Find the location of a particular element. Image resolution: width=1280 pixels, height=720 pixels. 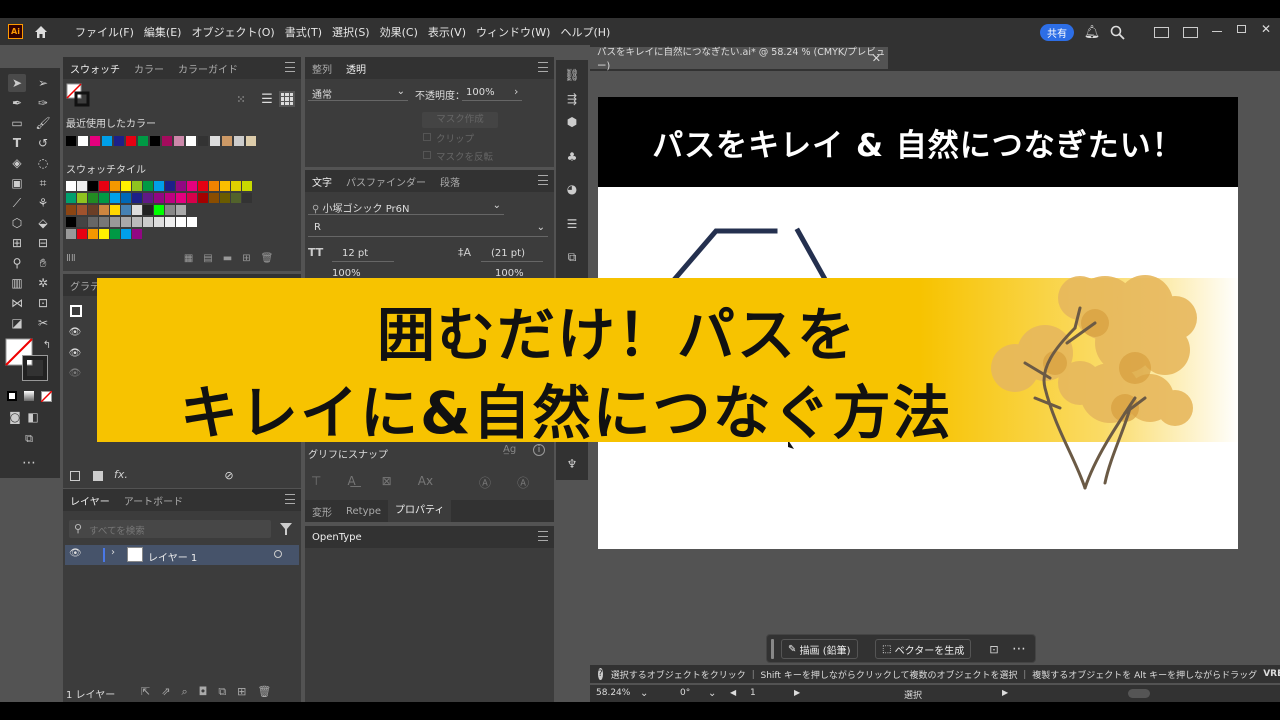

mesh-tool-icon: ⌗ is located at coordinates (43, 183).